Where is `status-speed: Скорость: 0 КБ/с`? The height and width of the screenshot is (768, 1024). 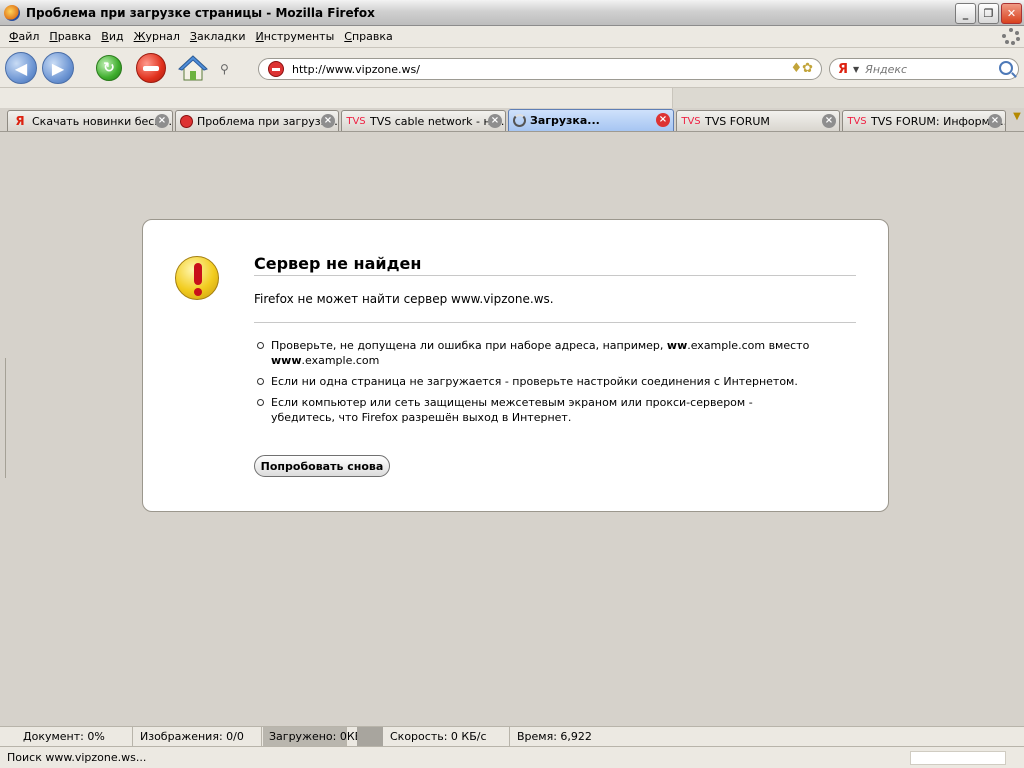 status-speed: Скорость: 0 КБ/с is located at coordinates (447, 736).